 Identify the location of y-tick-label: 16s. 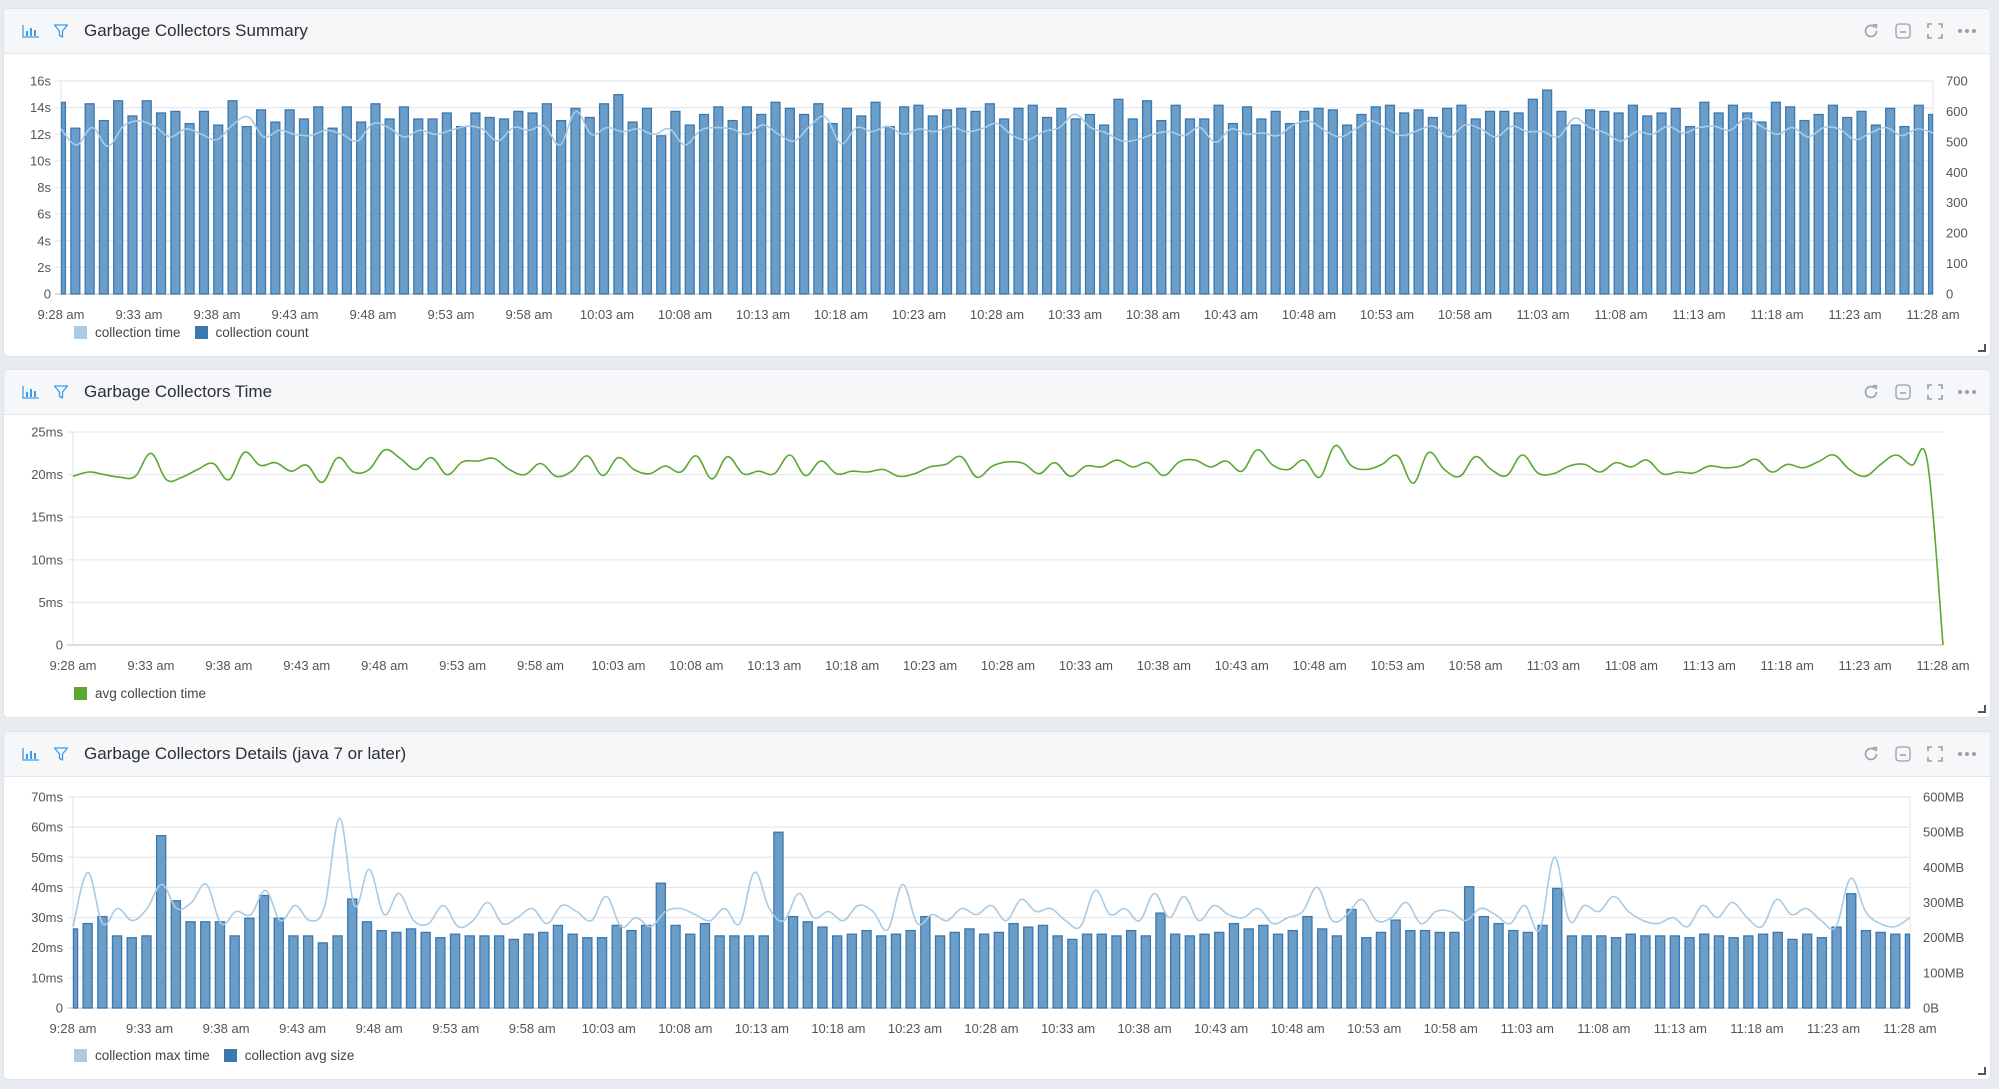
(40, 81).